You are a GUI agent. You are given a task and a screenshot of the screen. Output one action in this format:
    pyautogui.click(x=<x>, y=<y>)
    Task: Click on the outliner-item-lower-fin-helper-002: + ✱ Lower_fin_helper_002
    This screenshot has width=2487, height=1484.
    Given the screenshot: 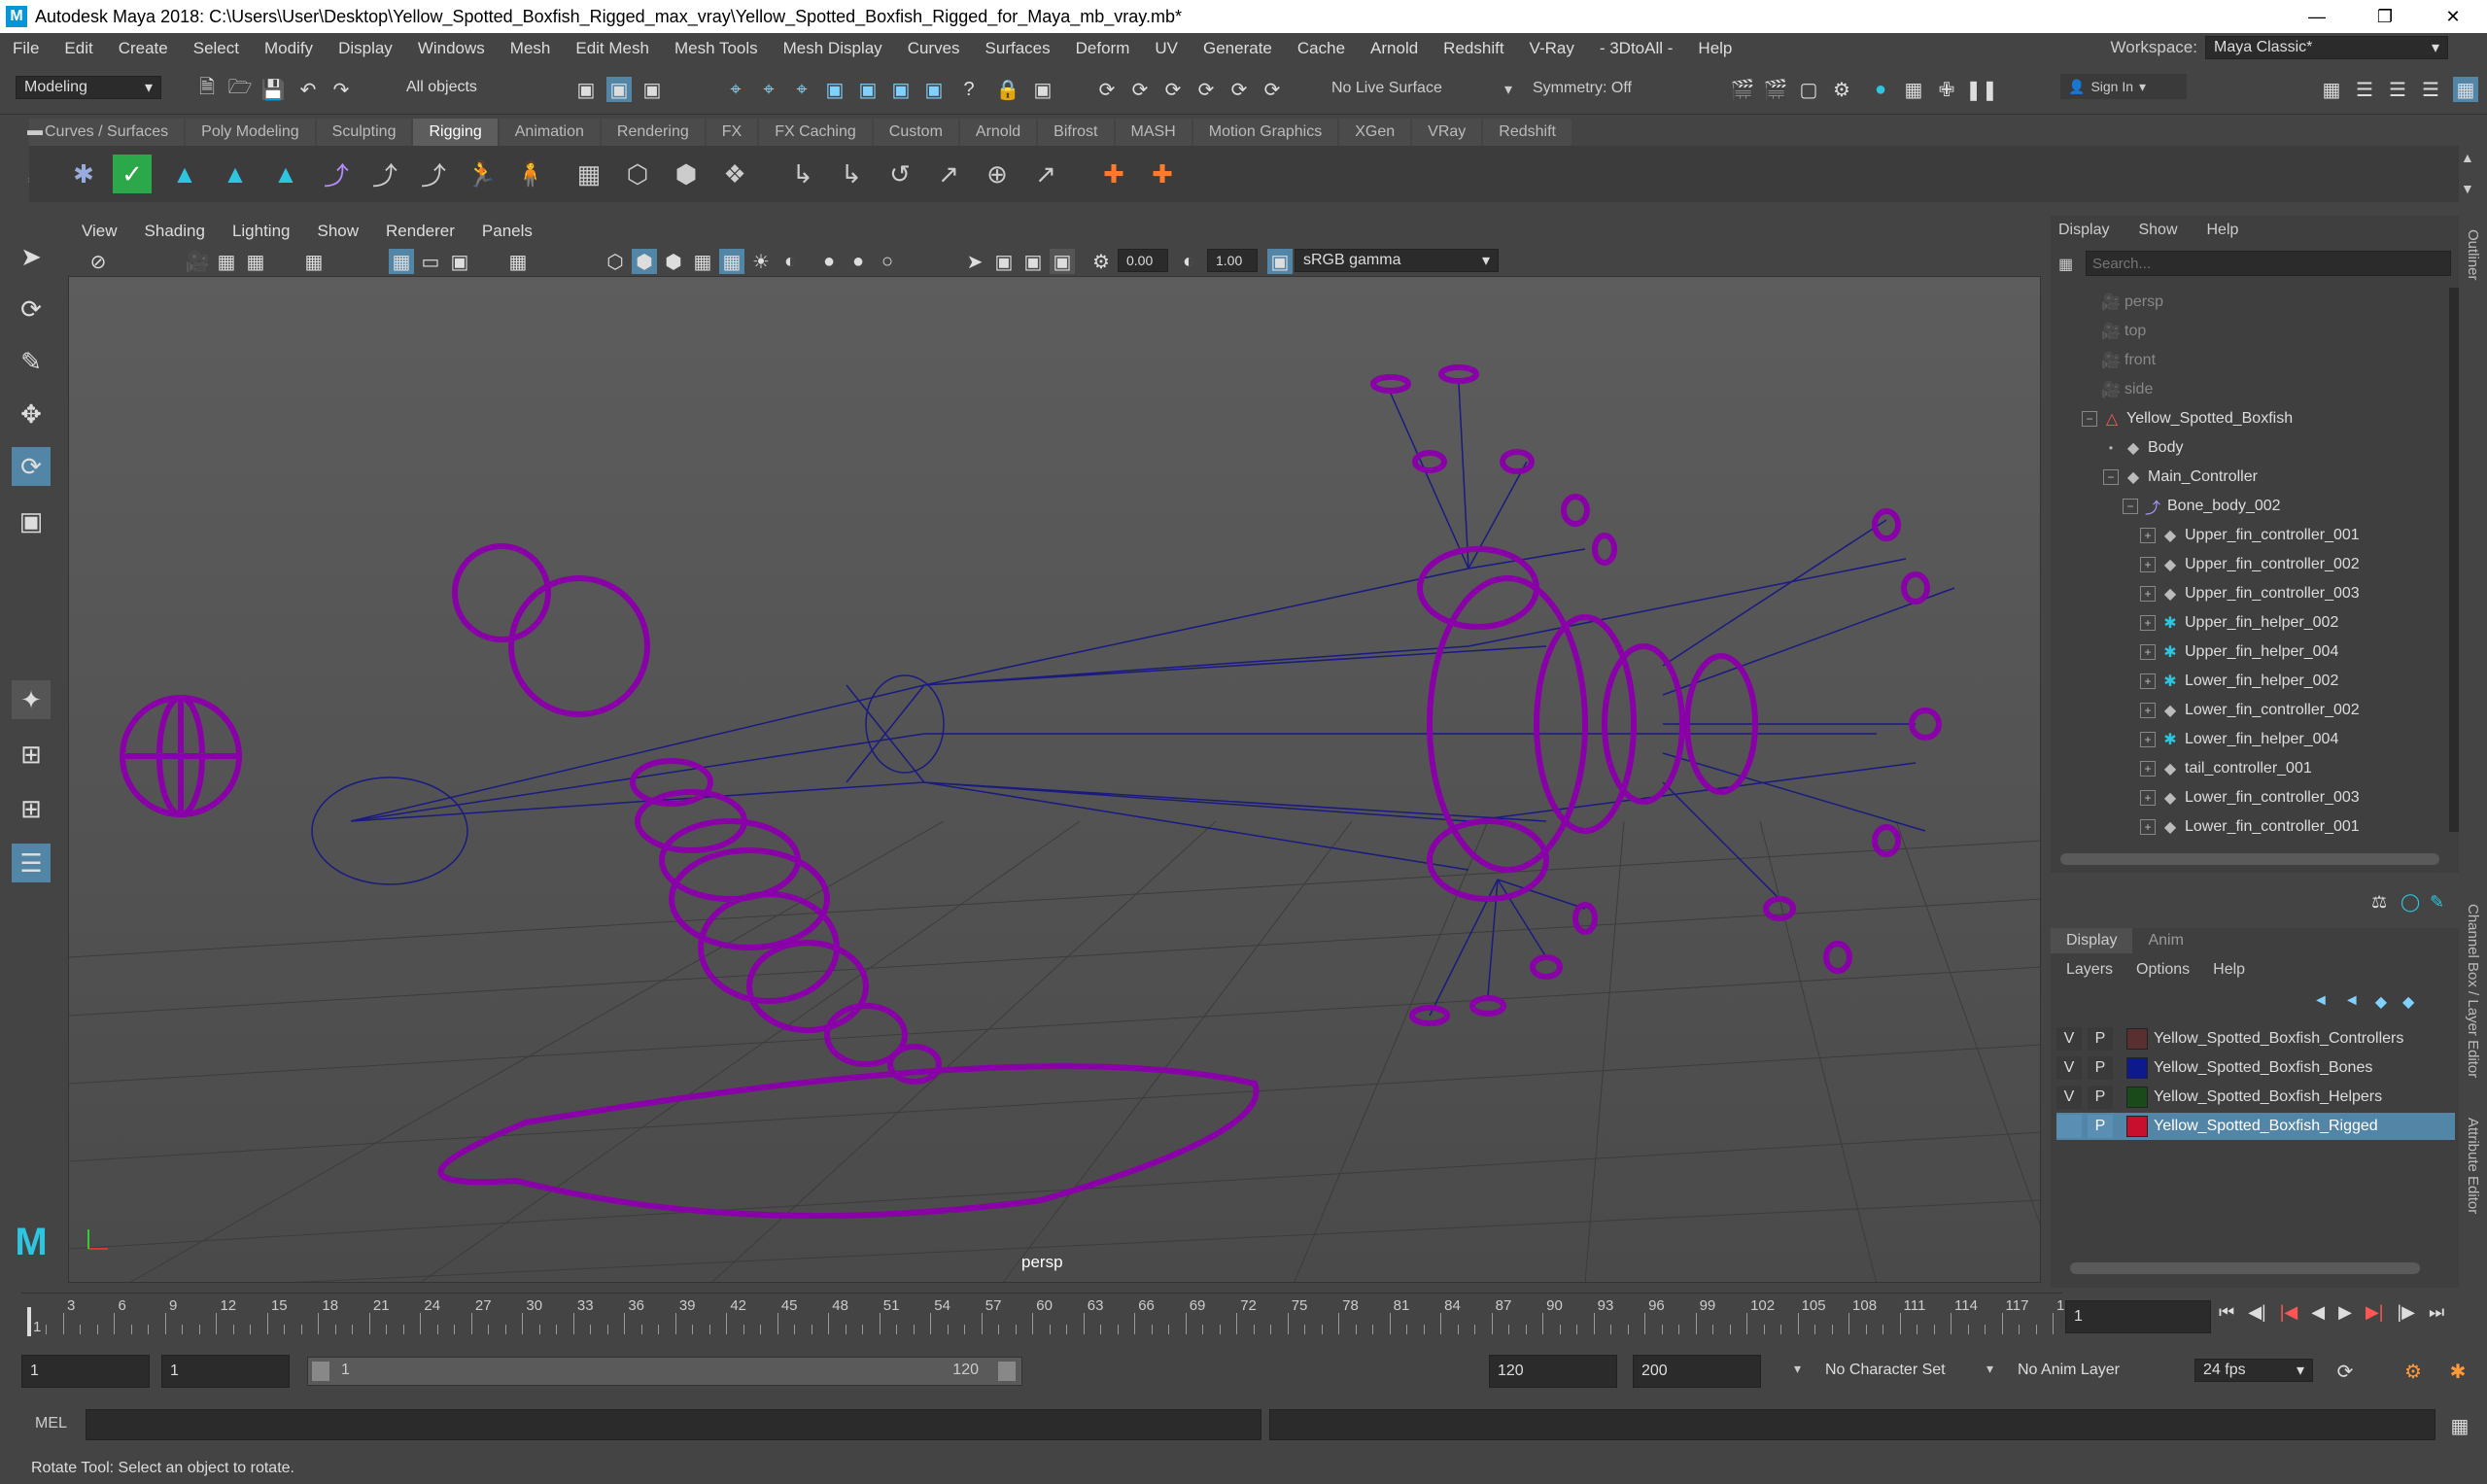 What is the action you would take?
    pyautogui.click(x=2294, y=681)
    